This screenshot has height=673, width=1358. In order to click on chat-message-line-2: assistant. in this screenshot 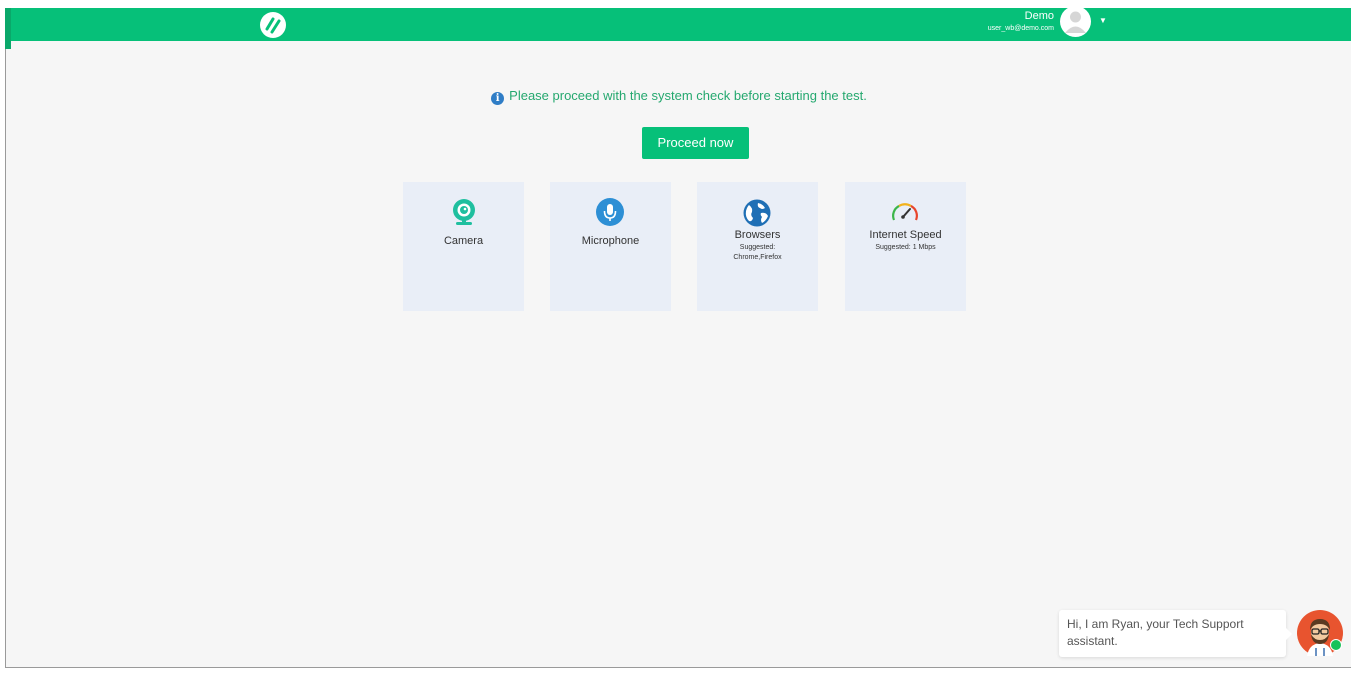, I will do `click(1092, 641)`.